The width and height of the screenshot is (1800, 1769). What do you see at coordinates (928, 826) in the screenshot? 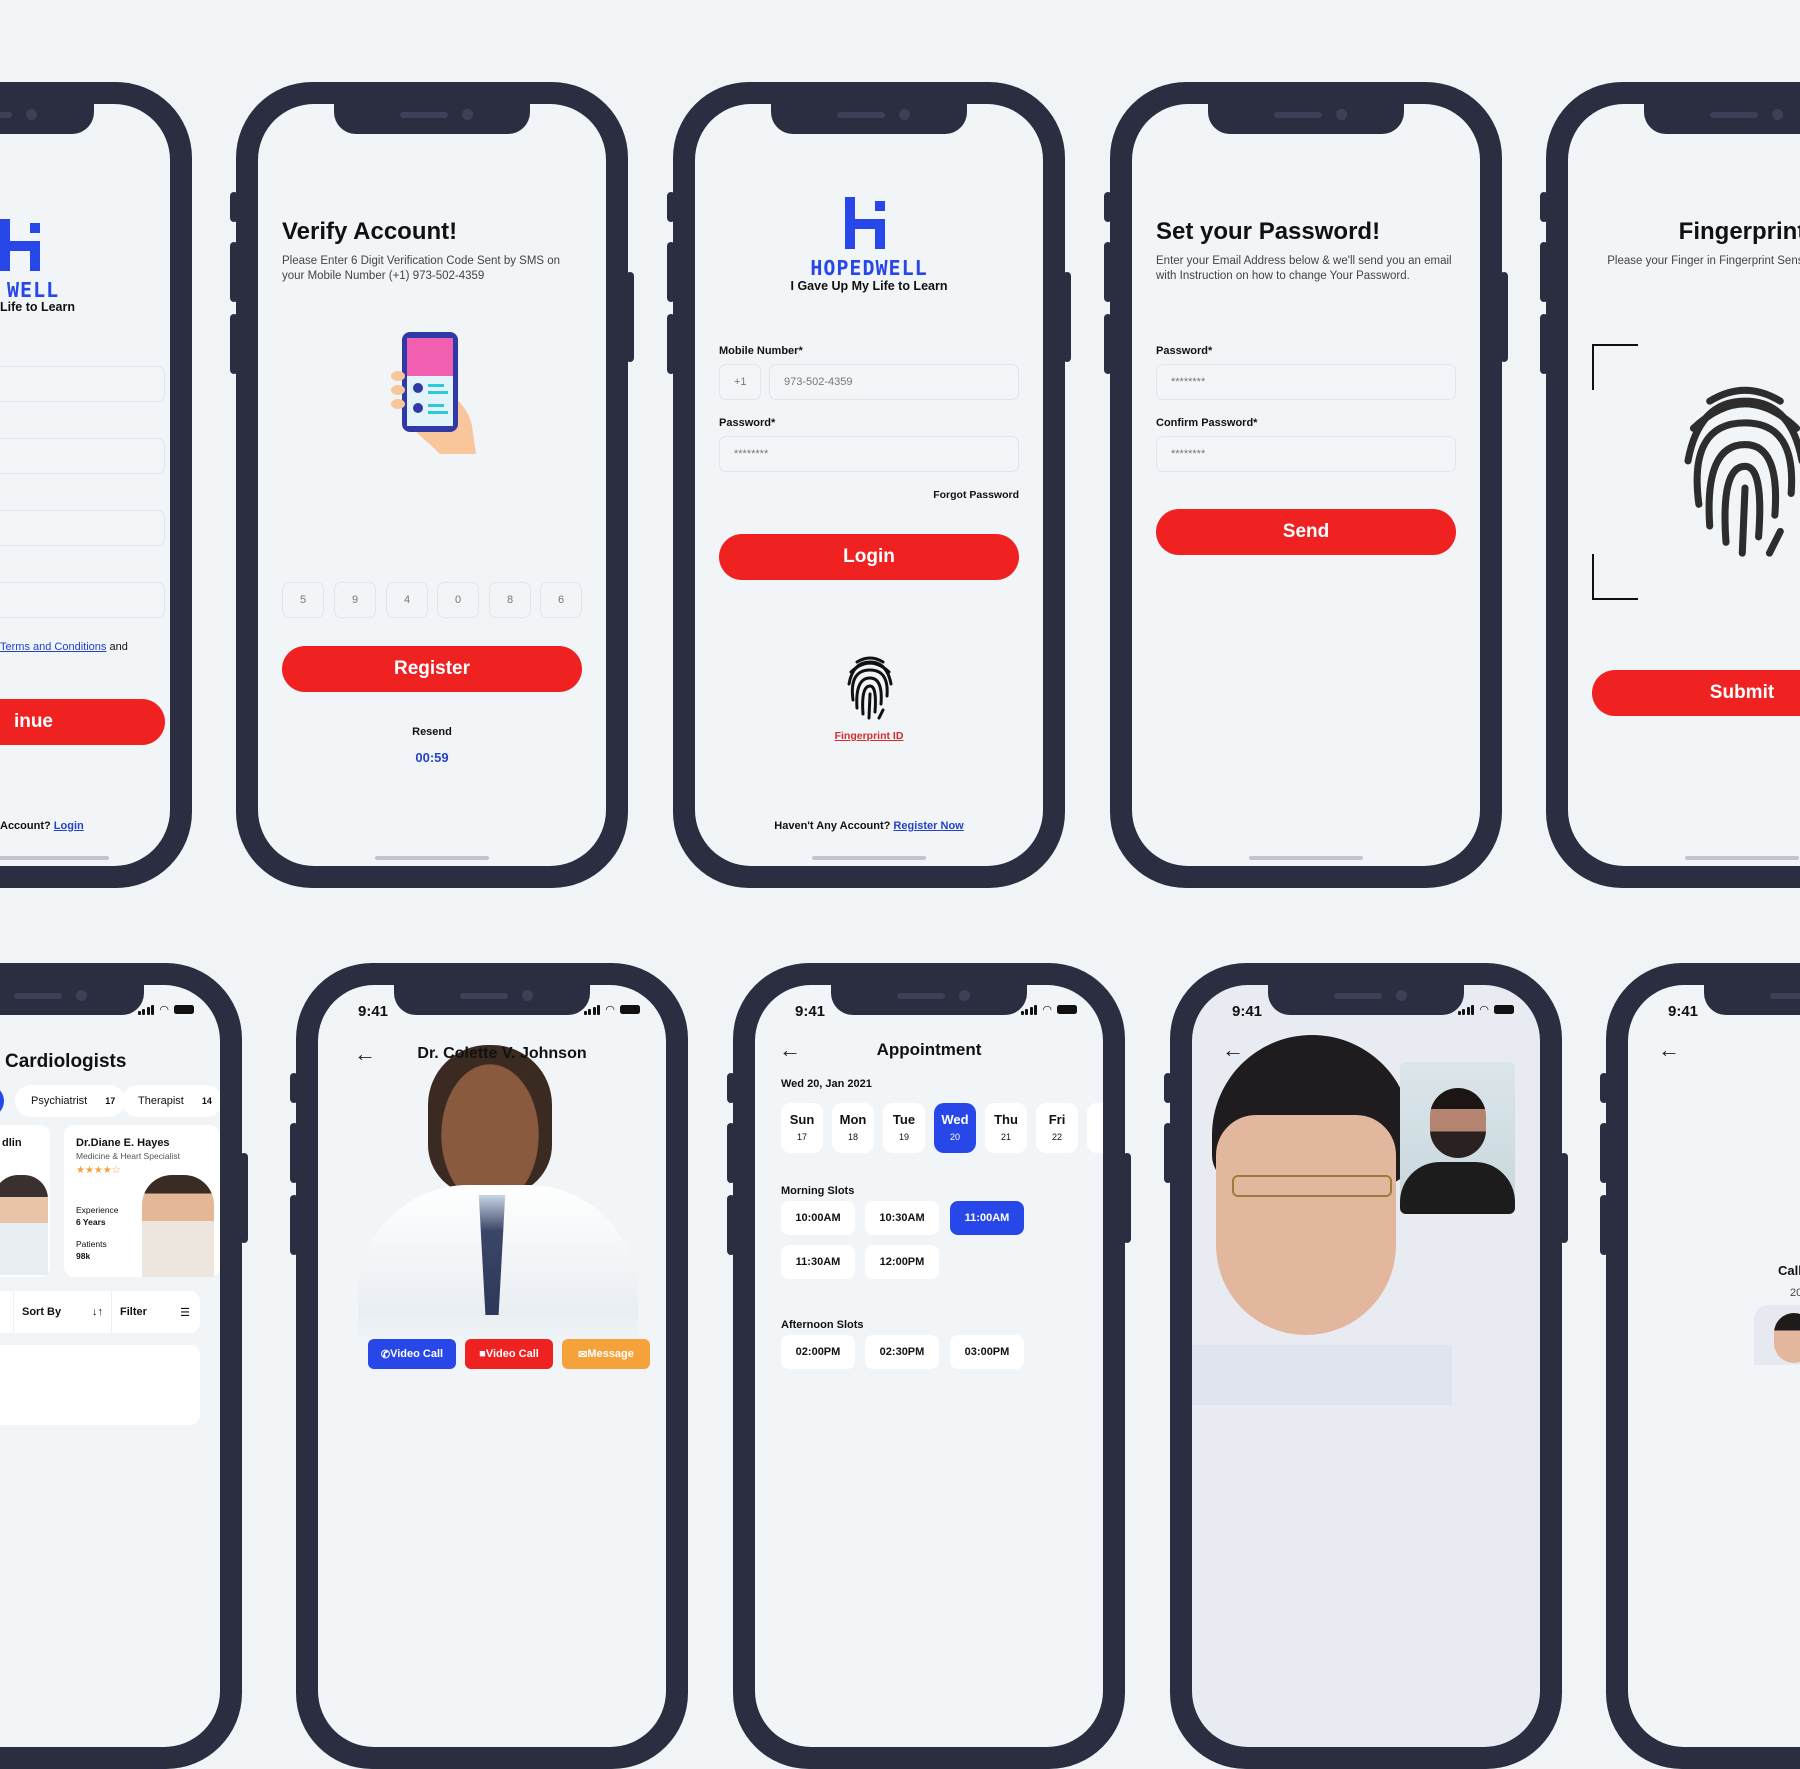
I see `register-now-link: Register Now` at bounding box center [928, 826].